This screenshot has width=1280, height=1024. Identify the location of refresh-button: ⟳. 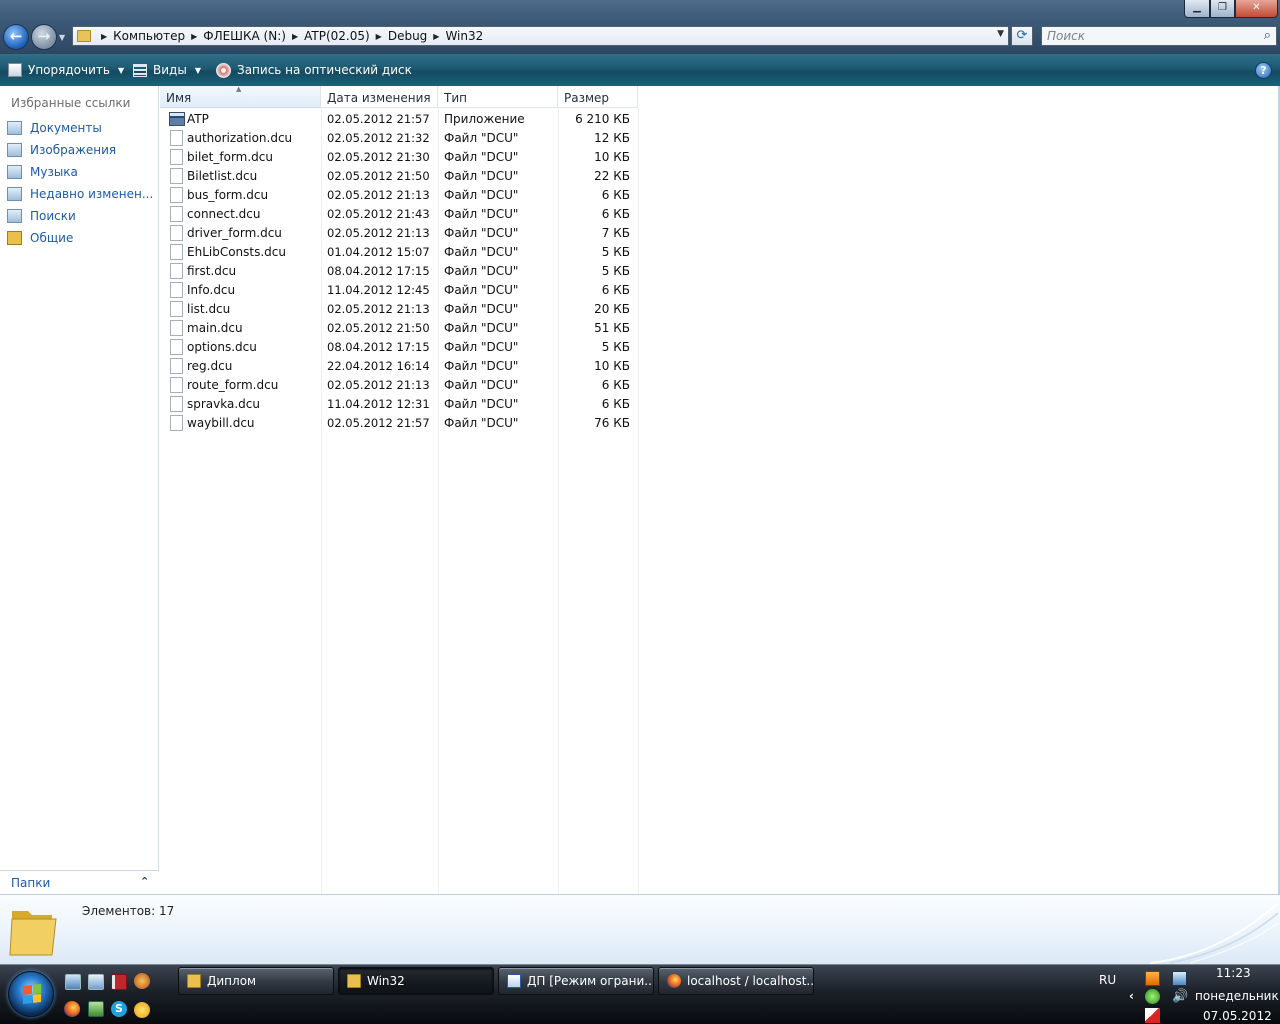
(1022, 36).